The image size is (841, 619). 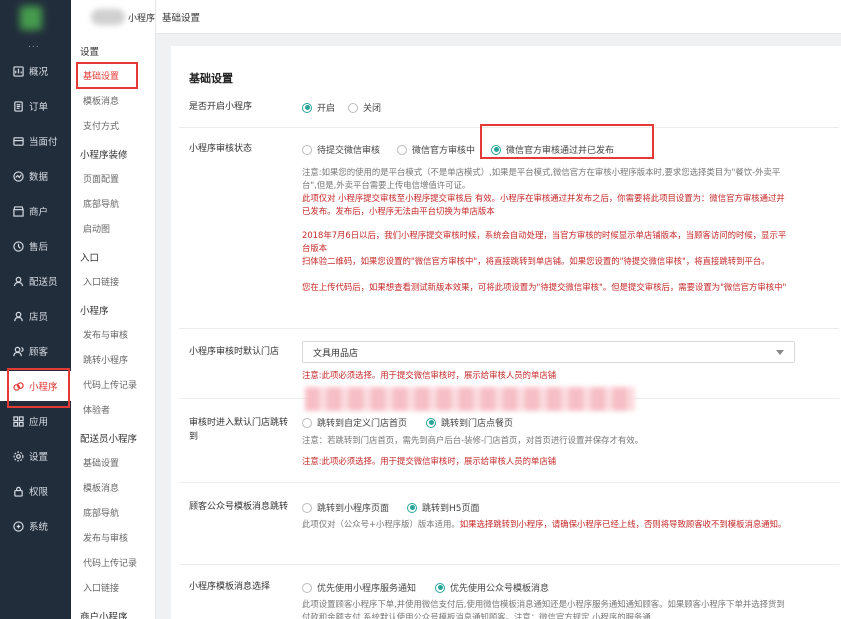 I want to click on redacted-blur, so click(x=470, y=399).